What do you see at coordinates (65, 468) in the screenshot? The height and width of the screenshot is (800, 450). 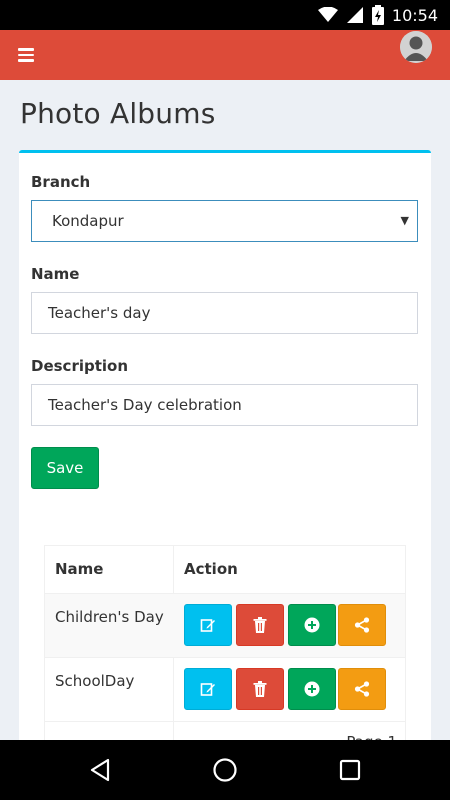 I see `save-button: Save` at bounding box center [65, 468].